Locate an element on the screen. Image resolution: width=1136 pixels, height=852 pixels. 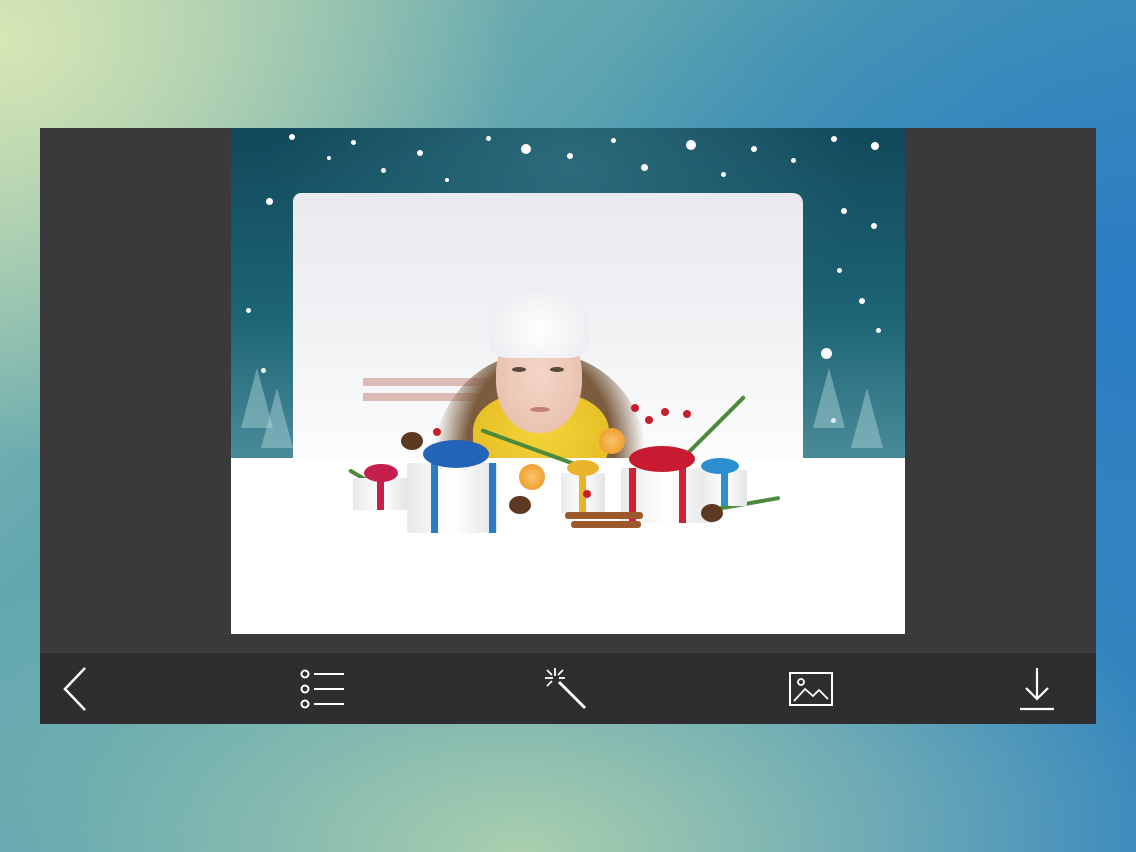
magic-wand-icon is located at coordinates (566, 689).